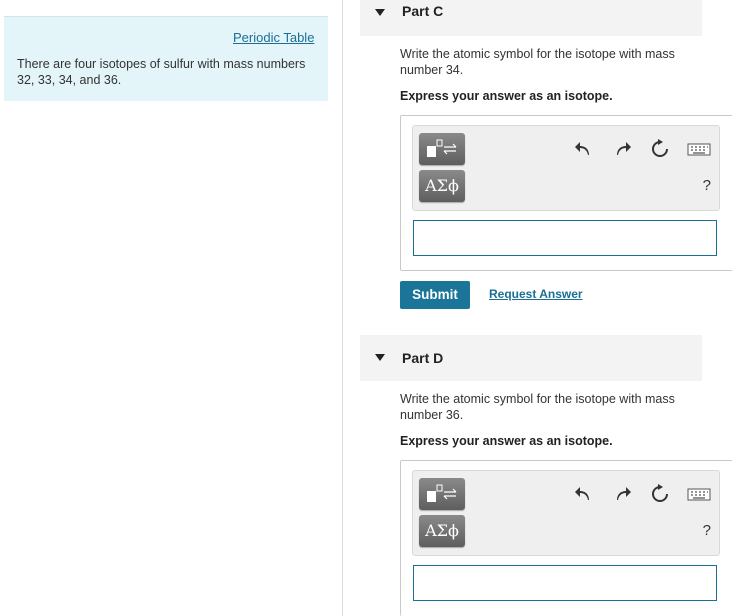  I want to click on part-d-toolbar: ΑΣϕ ?, so click(566, 513).